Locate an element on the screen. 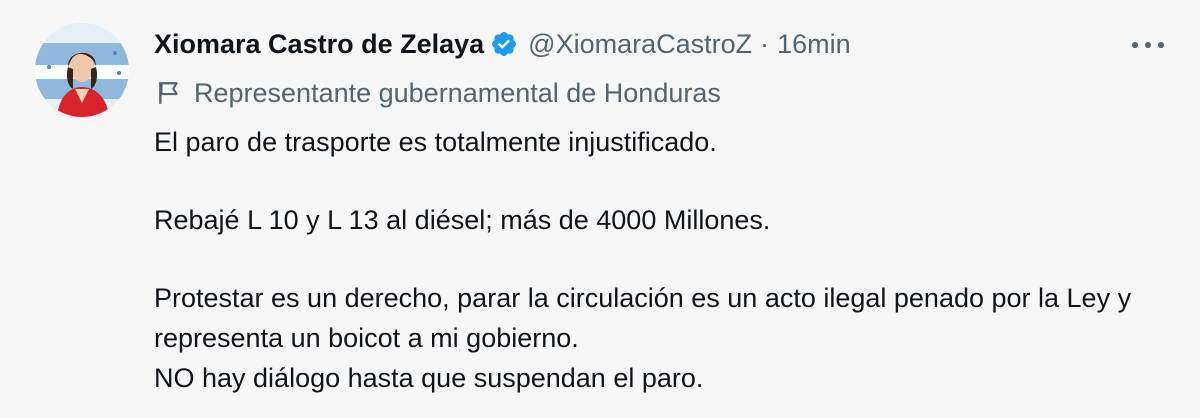 The width and height of the screenshot is (1200, 418). account-label-text: Representante gubernamental de Honduras is located at coordinates (457, 93).